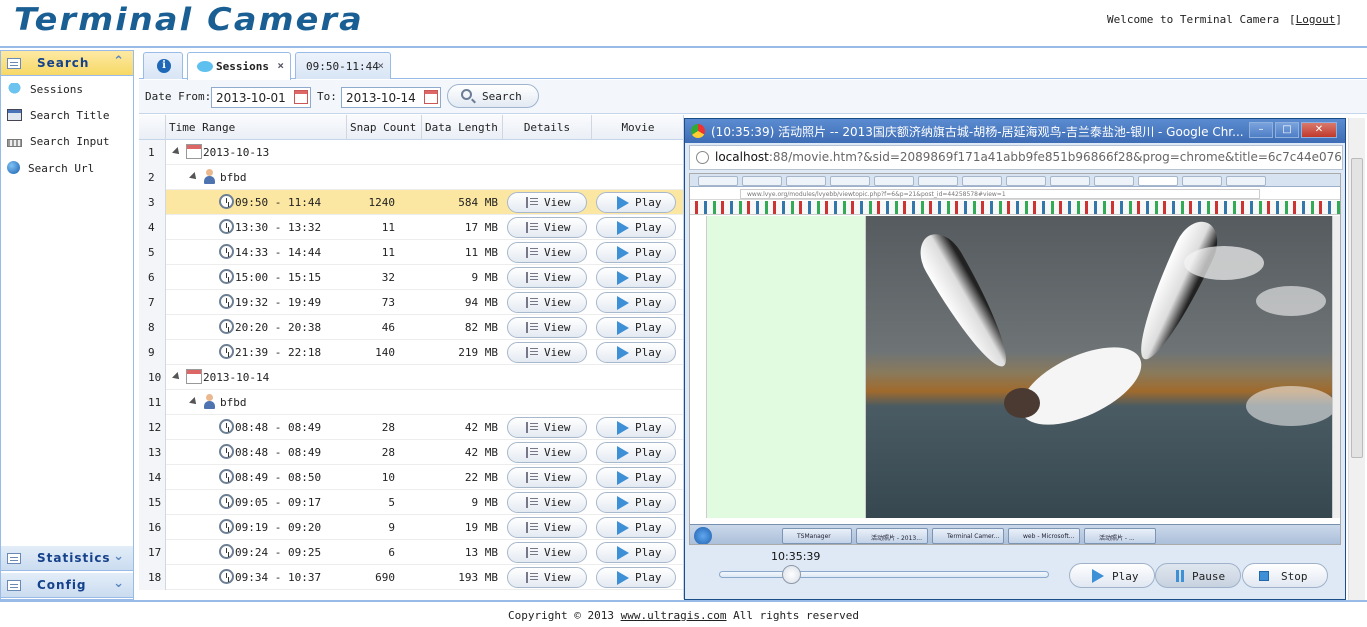 The image size is (1367, 627). I want to click on user-group-row: 11 bfbd, so click(411, 402).